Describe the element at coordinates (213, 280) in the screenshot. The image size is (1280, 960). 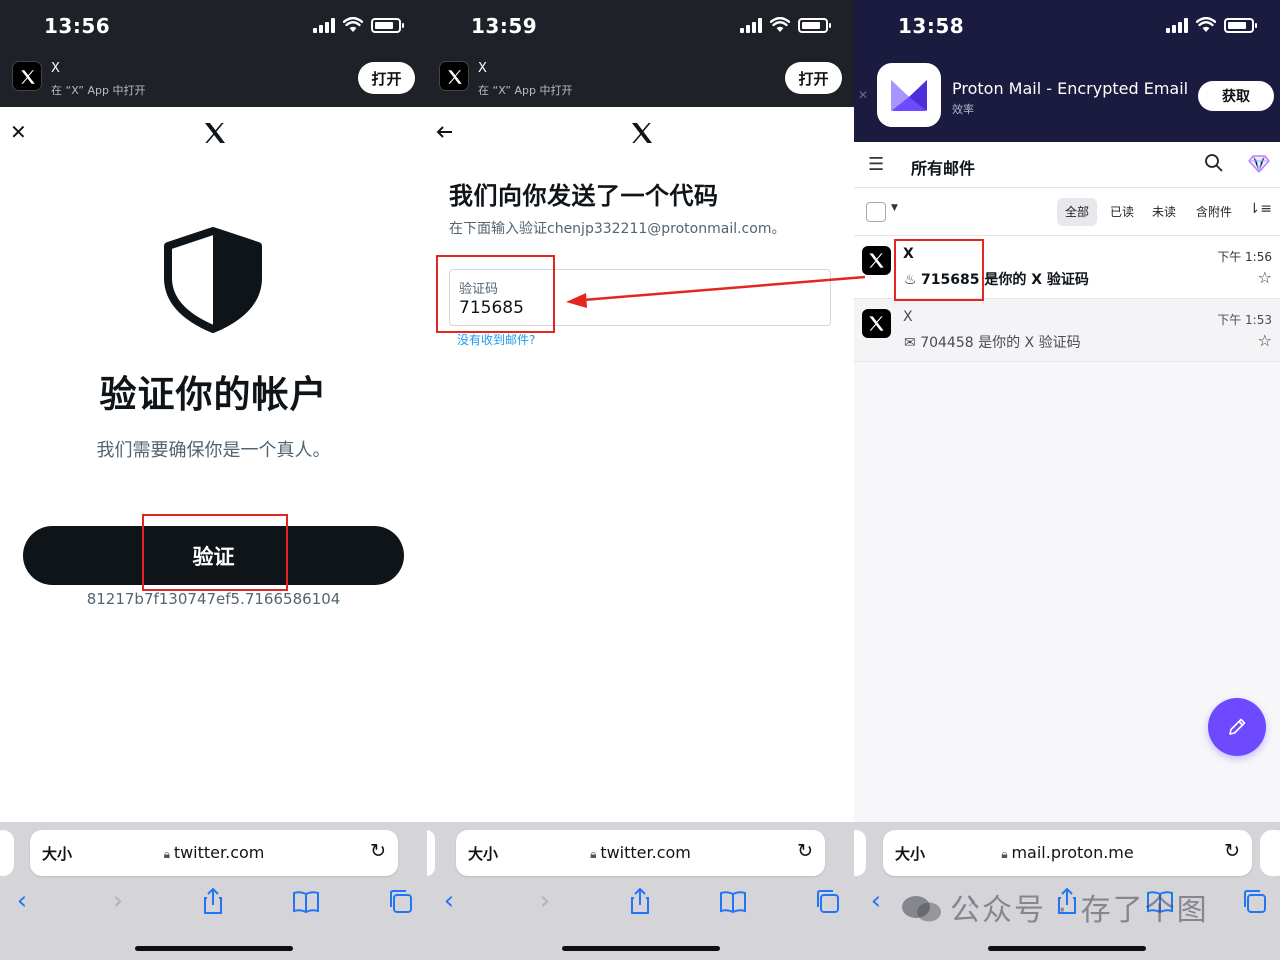
I see `shield-icon` at that location.